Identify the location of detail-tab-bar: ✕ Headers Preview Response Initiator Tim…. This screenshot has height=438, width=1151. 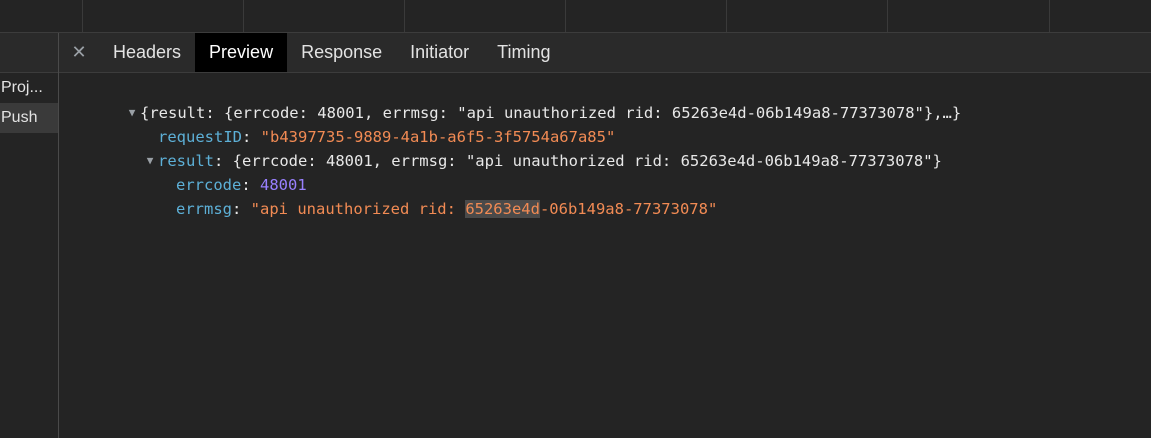
(605, 53).